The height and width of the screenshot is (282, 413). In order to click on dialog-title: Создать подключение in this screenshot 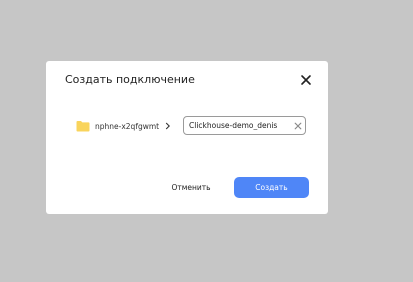, I will do `click(130, 79)`.